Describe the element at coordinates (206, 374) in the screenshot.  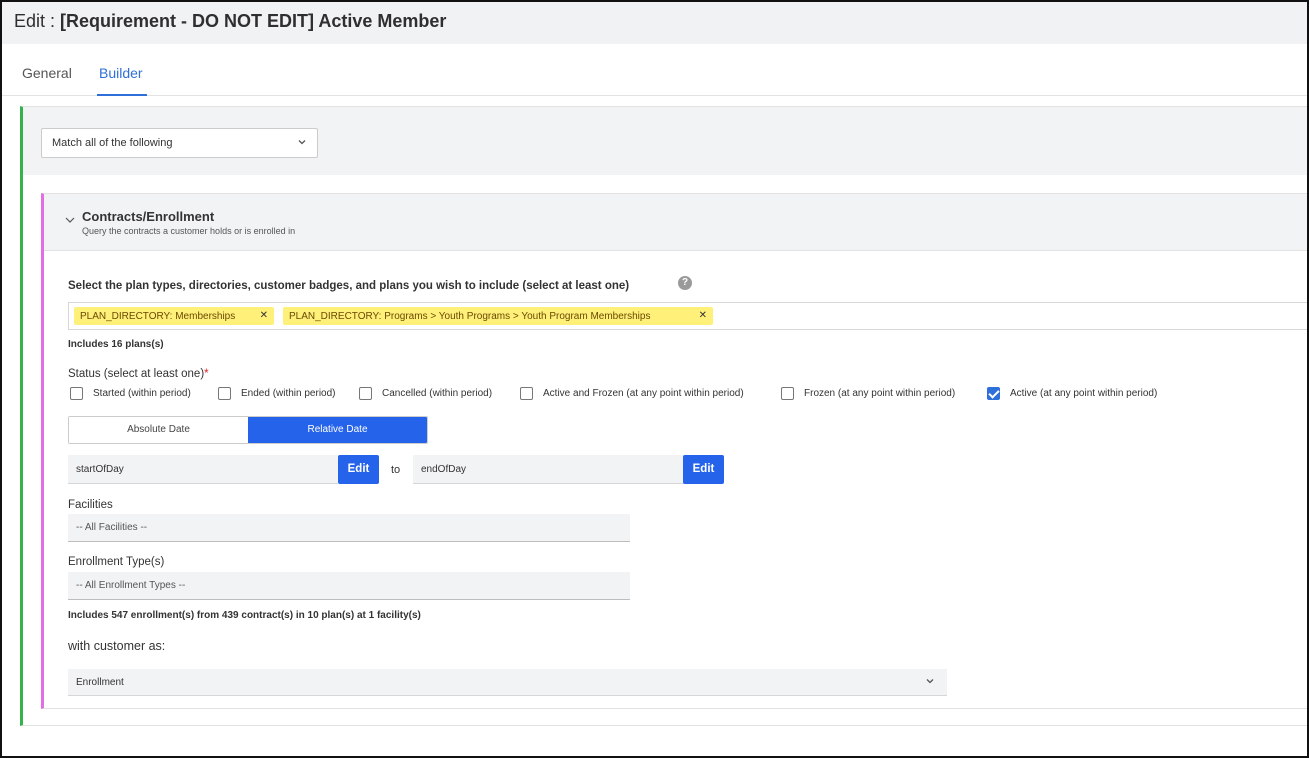
I see `required-mark: *` at that location.